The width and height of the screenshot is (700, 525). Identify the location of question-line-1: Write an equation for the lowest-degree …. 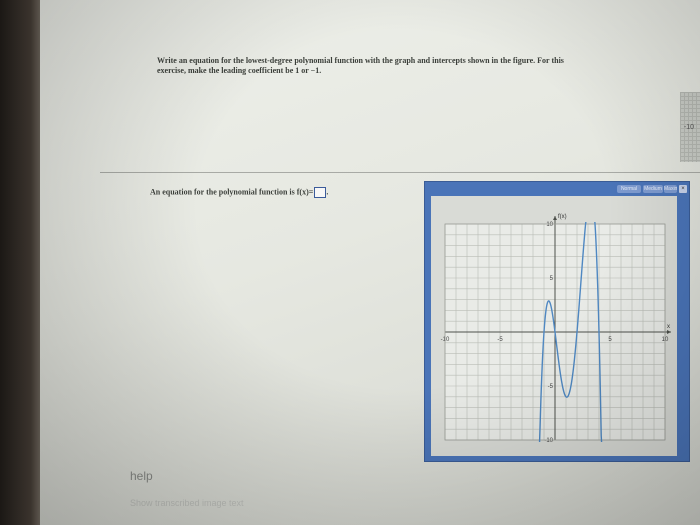
(360, 60).